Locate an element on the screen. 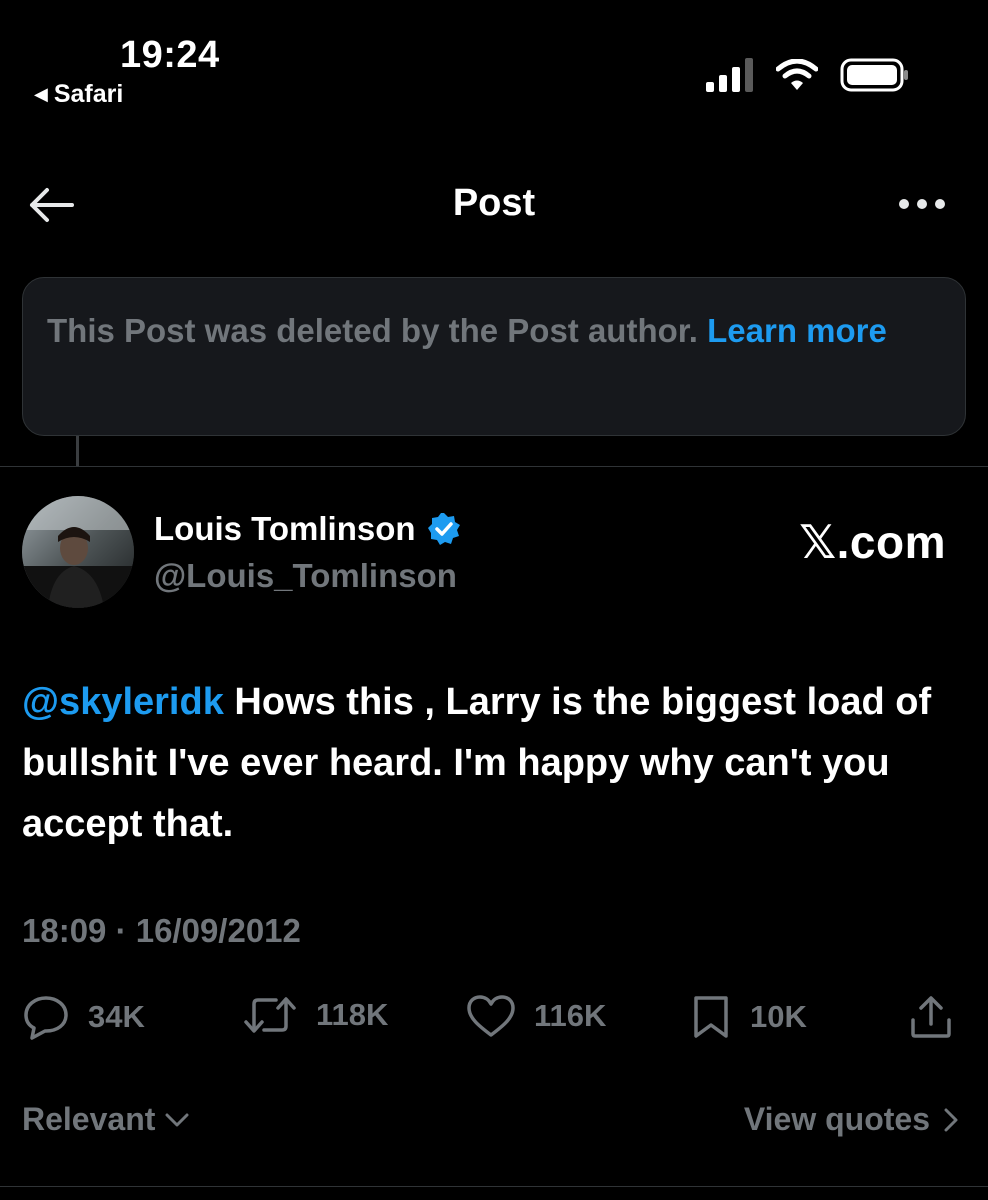 The height and width of the screenshot is (1200, 988). bookmark-button: 10K is located at coordinates (748, 1017).